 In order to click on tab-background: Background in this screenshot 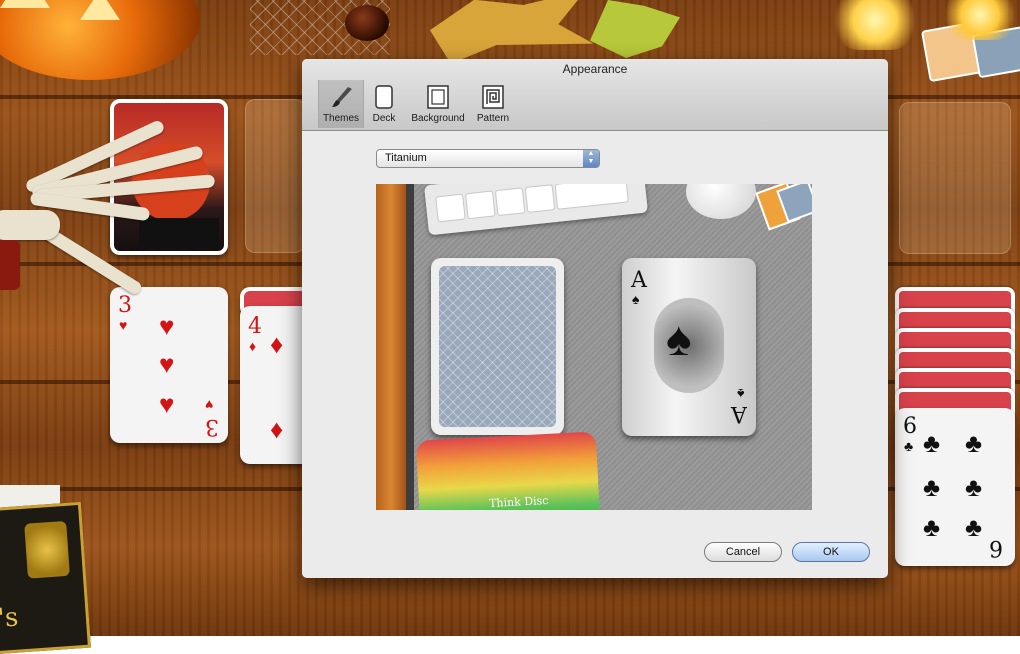, I will do `click(438, 104)`.